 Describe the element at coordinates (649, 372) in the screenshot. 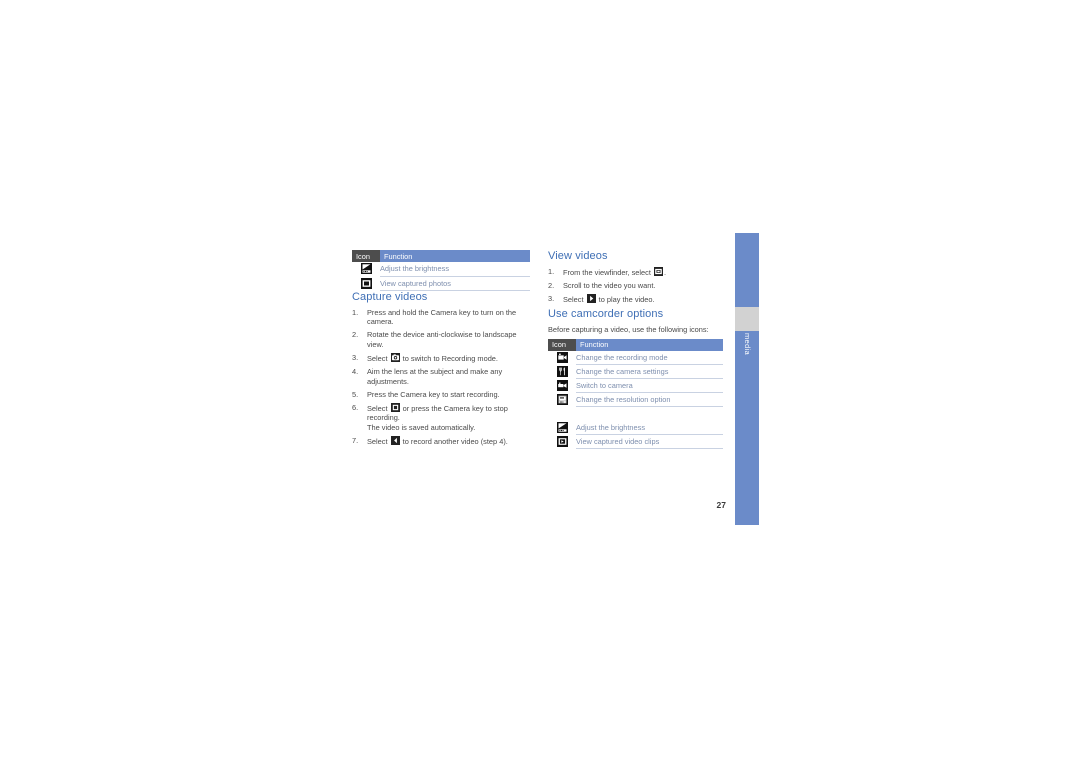

I see `table-cell-function: Change the camera settings` at that location.